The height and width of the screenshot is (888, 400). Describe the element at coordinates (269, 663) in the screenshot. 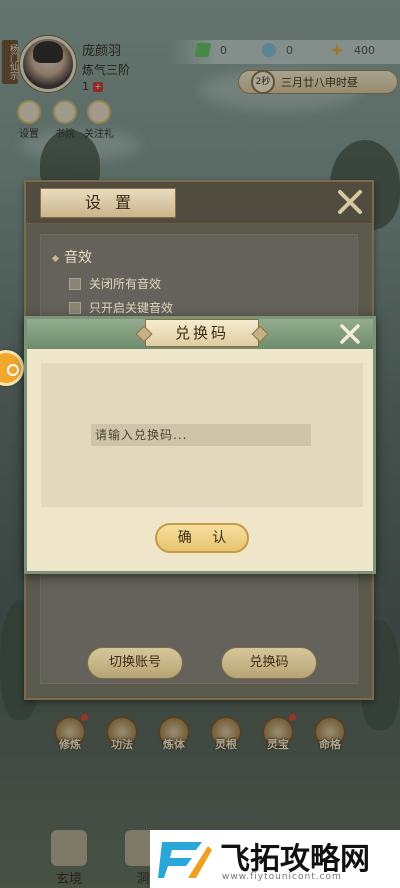

I see `redeem-code-button: 兑换码` at that location.